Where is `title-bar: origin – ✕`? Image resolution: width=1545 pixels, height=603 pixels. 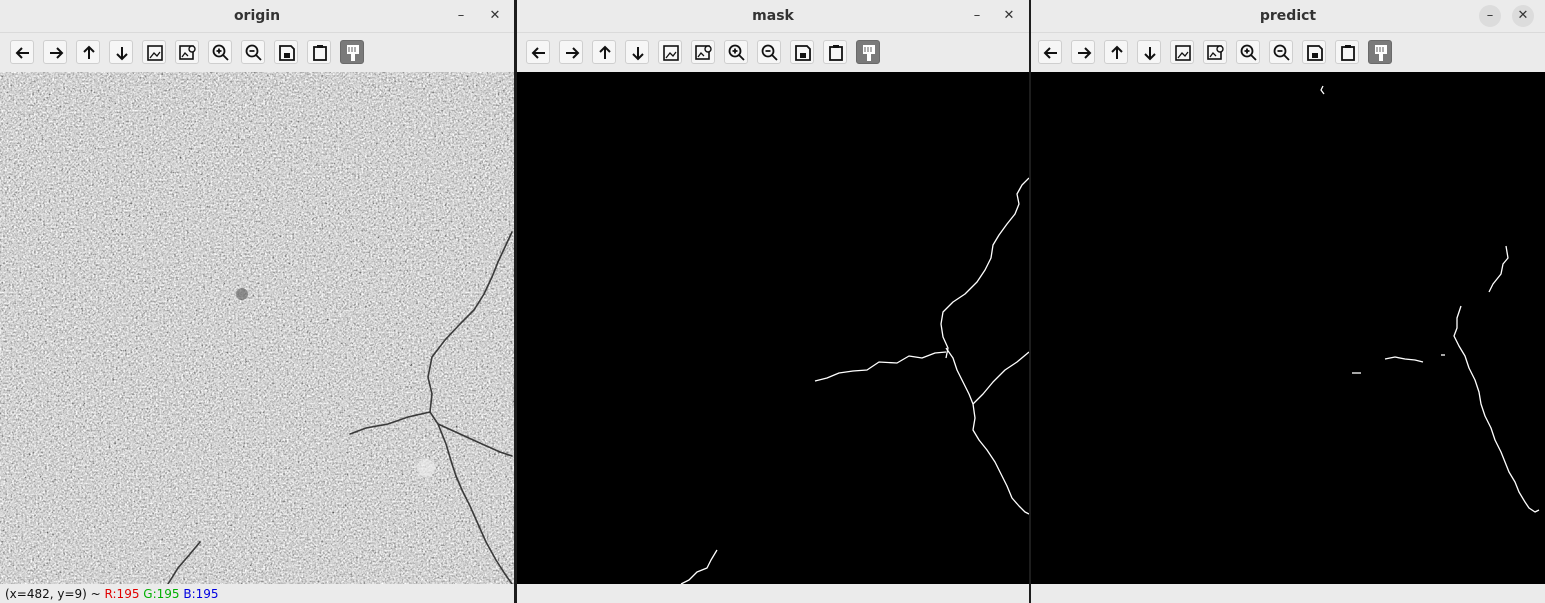 title-bar: origin – ✕ is located at coordinates (257, 16).